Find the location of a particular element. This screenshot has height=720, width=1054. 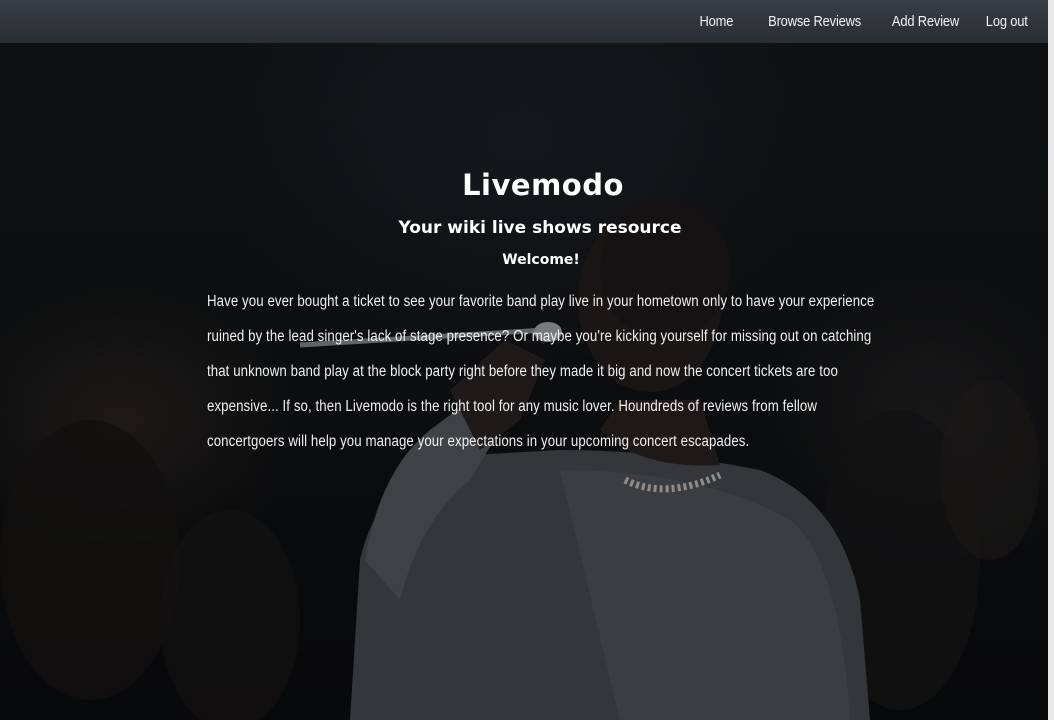

top-navbar: Home Browse Reviews Add Review Log out is located at coordinates (524, 21).